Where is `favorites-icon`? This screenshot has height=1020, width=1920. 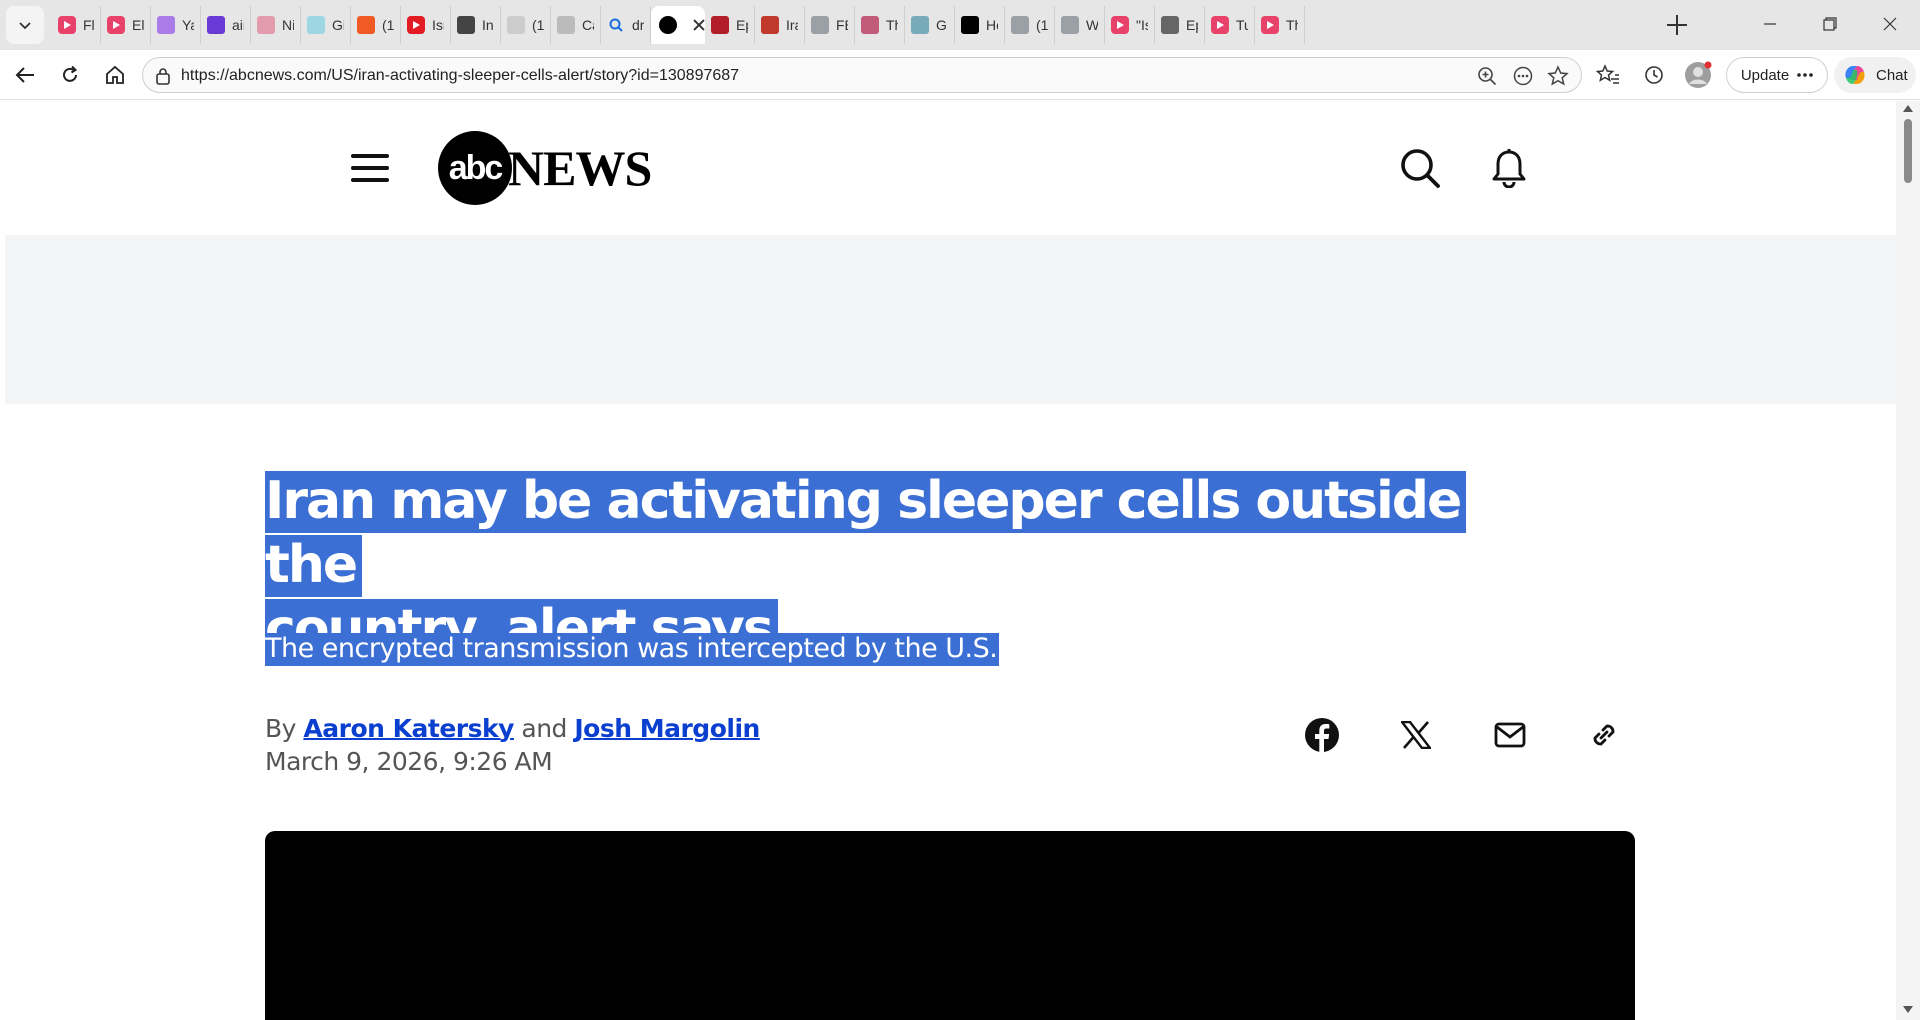 favorites-icon is located at coordinates (1607, 74).